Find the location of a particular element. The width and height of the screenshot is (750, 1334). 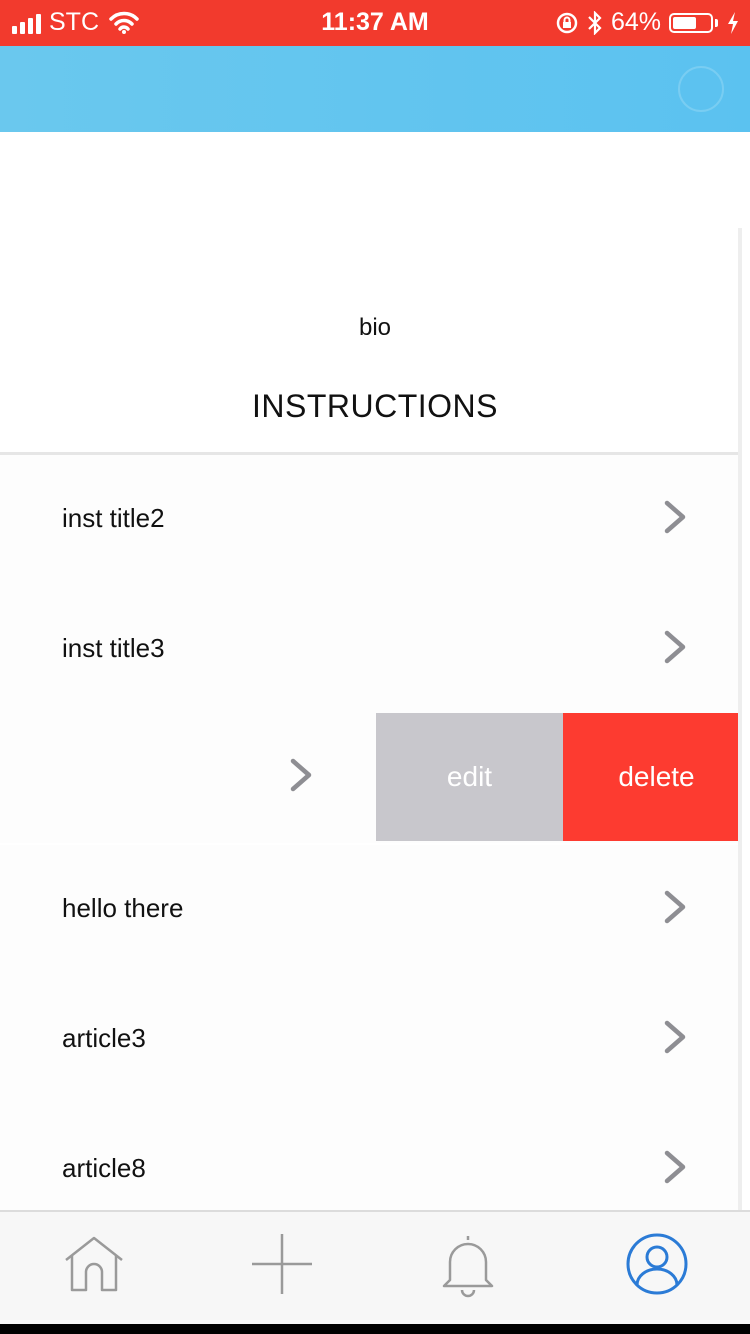

battery-fill is located at coordinates (685, 22).